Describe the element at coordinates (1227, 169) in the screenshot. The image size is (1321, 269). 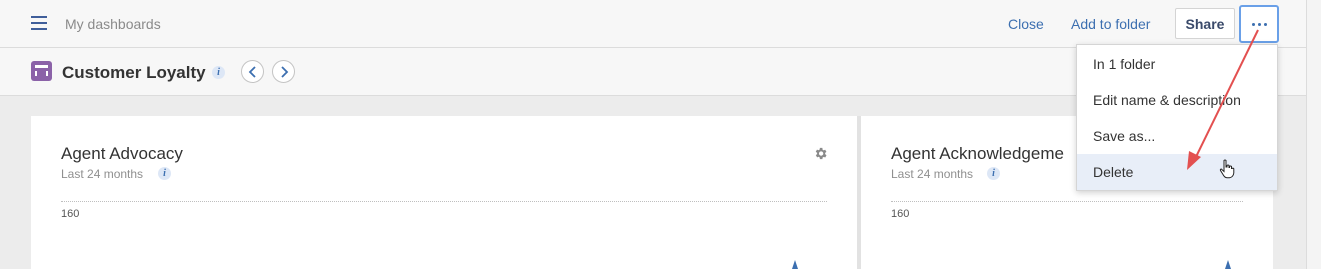
I see `hand-cursor-icon` at that location.